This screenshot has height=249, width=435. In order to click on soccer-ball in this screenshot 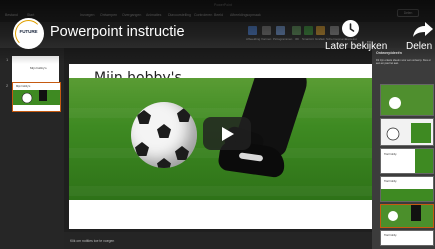, I will do `click(164, 135)`.